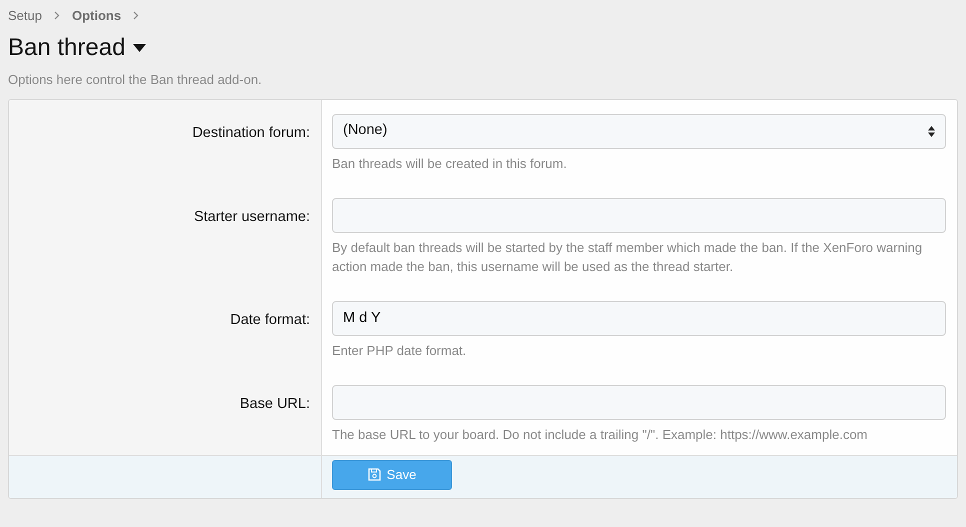  What do you see at coordinates (275, 404) in the screenshot?
I see `field-label: Base URL:` at bounding box center [275, 404].